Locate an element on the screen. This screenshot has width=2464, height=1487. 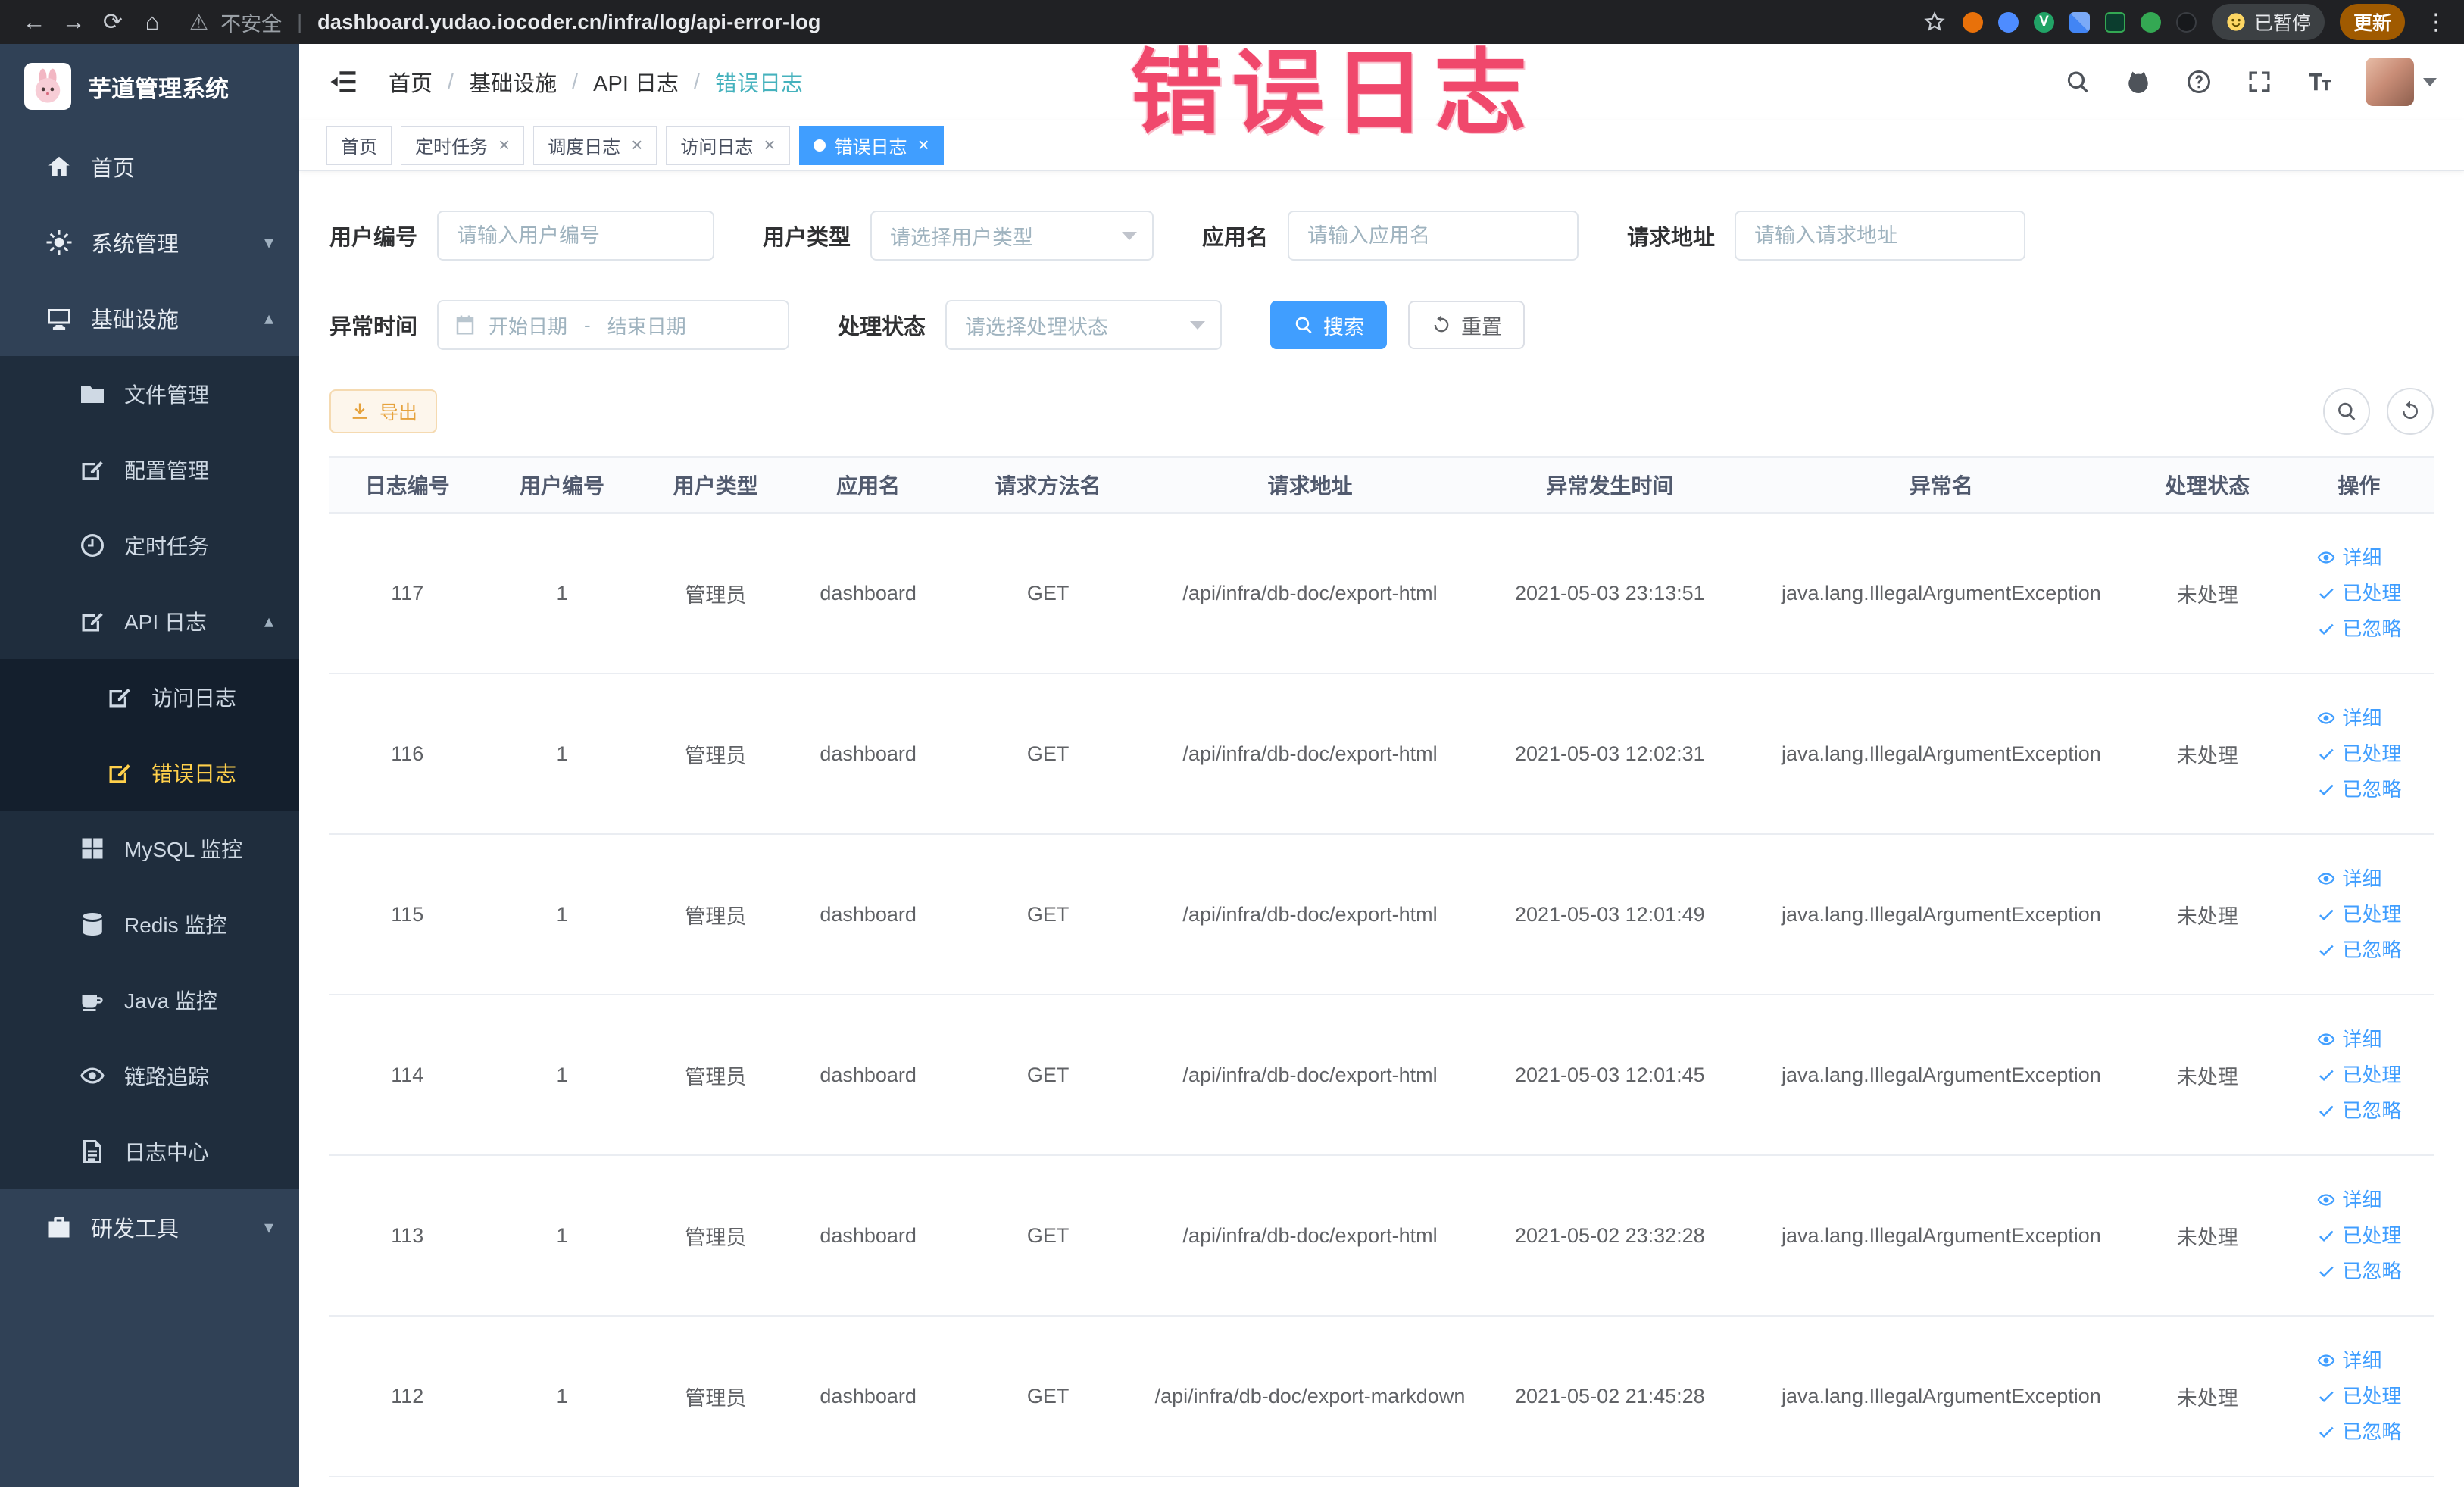
breadcrumb-item: 首页 is located at coordinates (411, 82).